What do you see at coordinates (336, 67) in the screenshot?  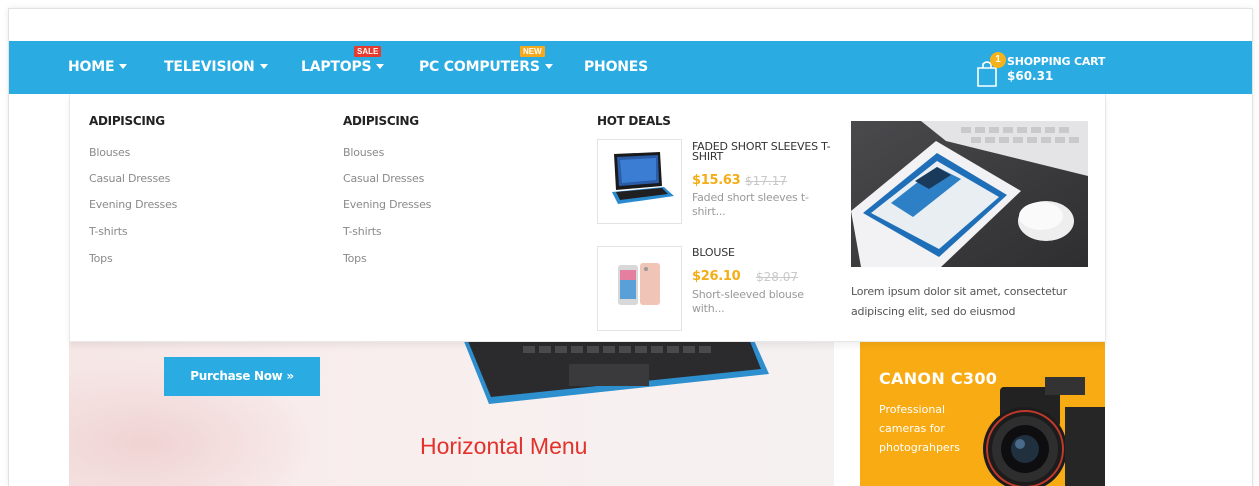 I see `nav-item-label: LAPTOPS` at bounding box center [336, 67].